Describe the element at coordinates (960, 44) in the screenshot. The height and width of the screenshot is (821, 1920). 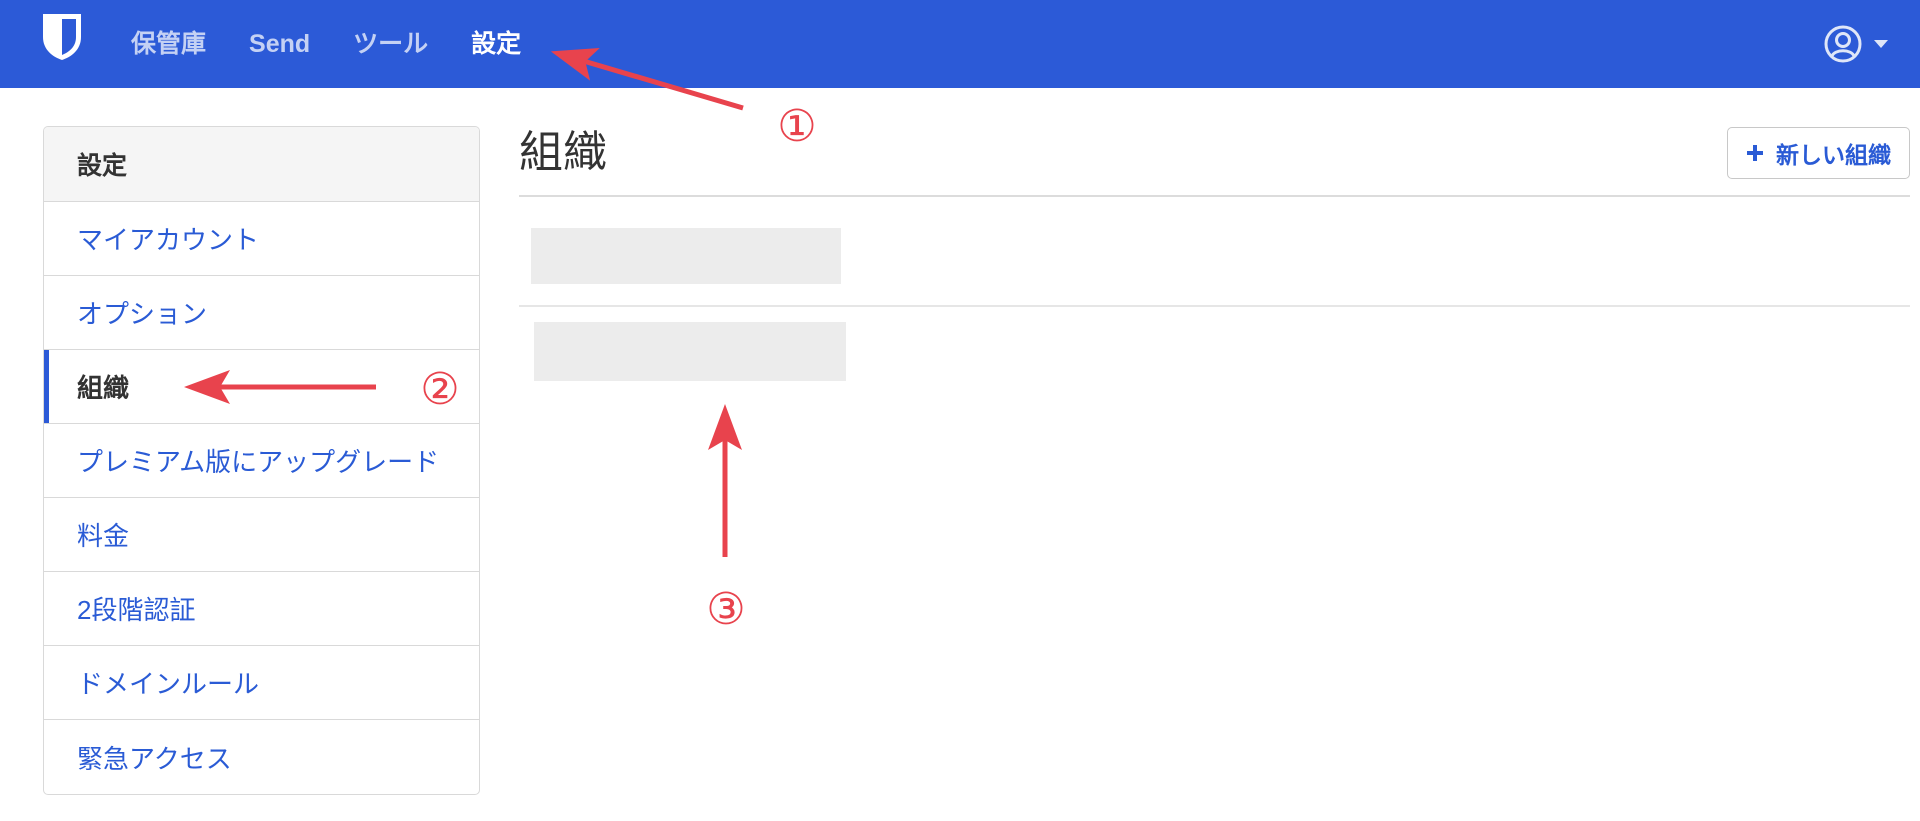
I see `top-navbar: 保管庫 Send ツール 設定` at that location.